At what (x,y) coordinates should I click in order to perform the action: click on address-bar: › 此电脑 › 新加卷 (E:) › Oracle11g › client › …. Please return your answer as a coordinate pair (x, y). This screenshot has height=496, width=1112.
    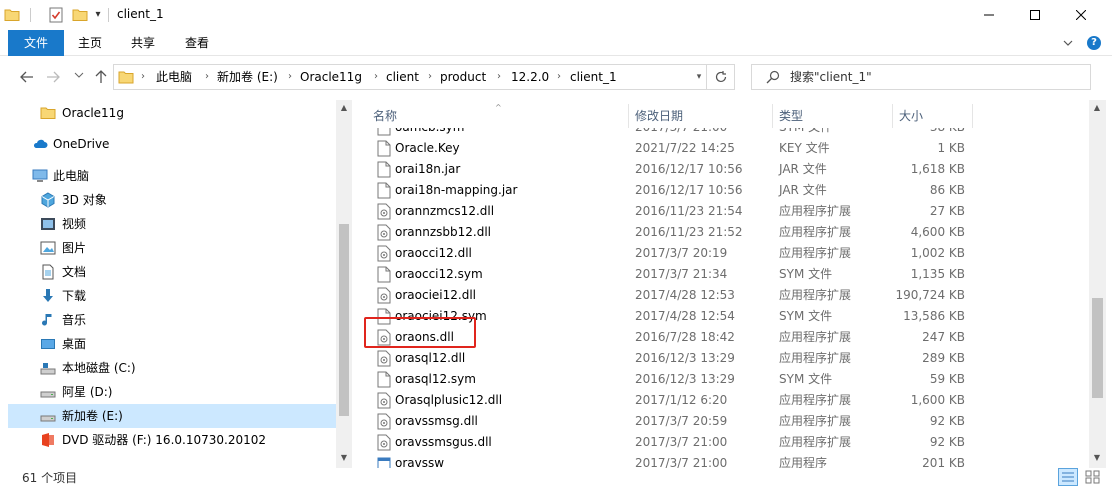
    Looking at the image, I should click on (410, 77).